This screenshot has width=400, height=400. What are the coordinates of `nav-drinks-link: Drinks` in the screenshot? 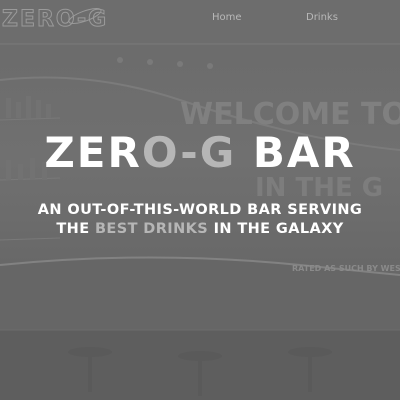 It's located at (322, 17).